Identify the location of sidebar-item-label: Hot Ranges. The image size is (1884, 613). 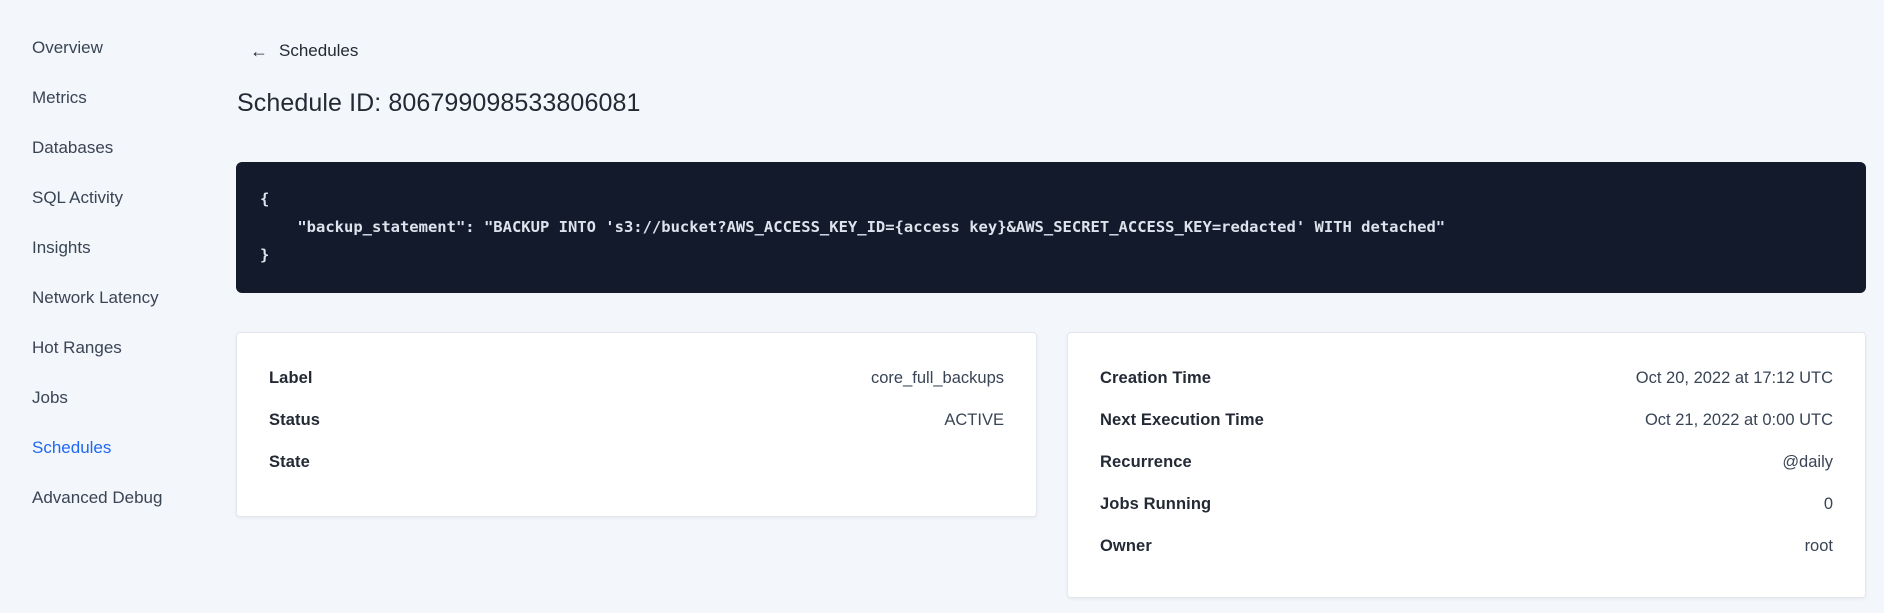
(77, 347).